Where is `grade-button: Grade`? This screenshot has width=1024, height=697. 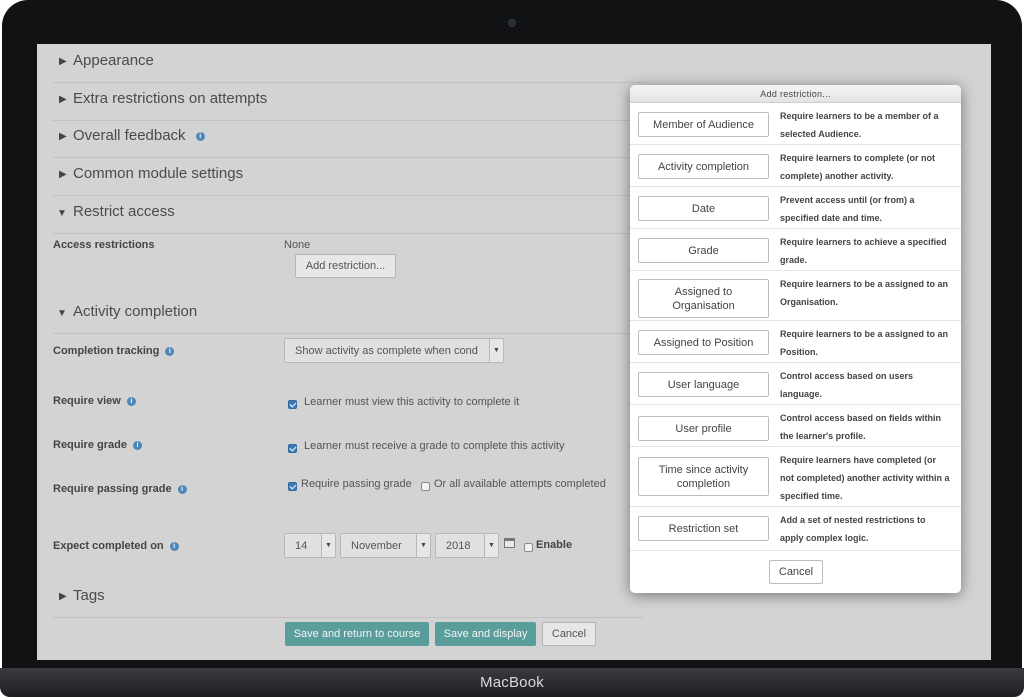 grade-button: Grade is located at coordinates (703, 250).